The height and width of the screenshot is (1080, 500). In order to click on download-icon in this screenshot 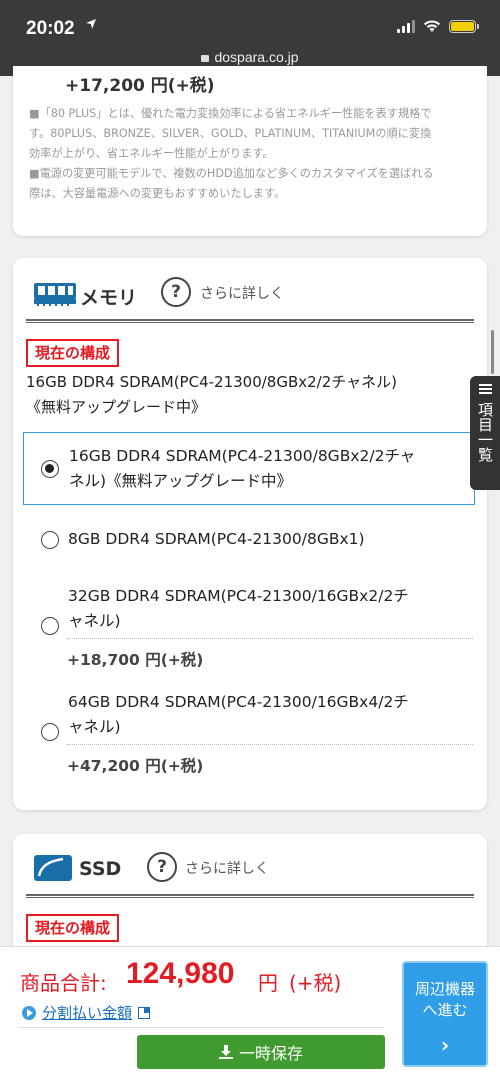, I will do `click(225, 1052)`.